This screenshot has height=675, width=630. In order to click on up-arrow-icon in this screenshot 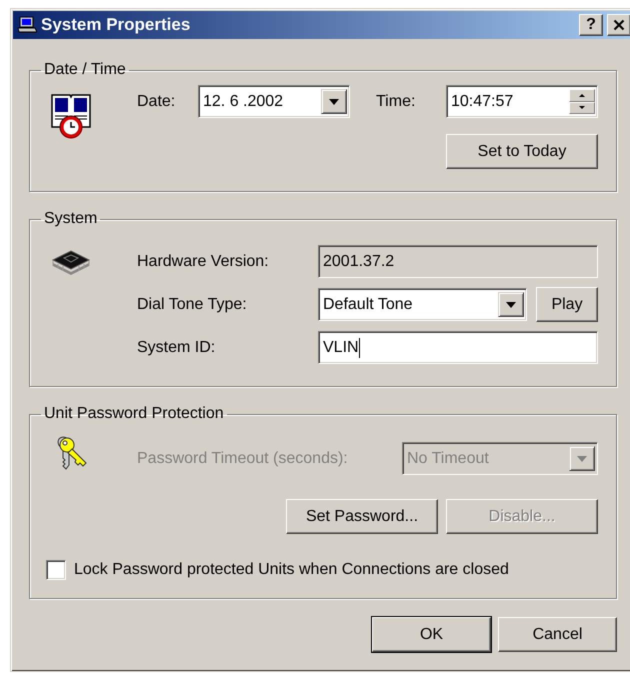, I will do `click(582, 95)`.